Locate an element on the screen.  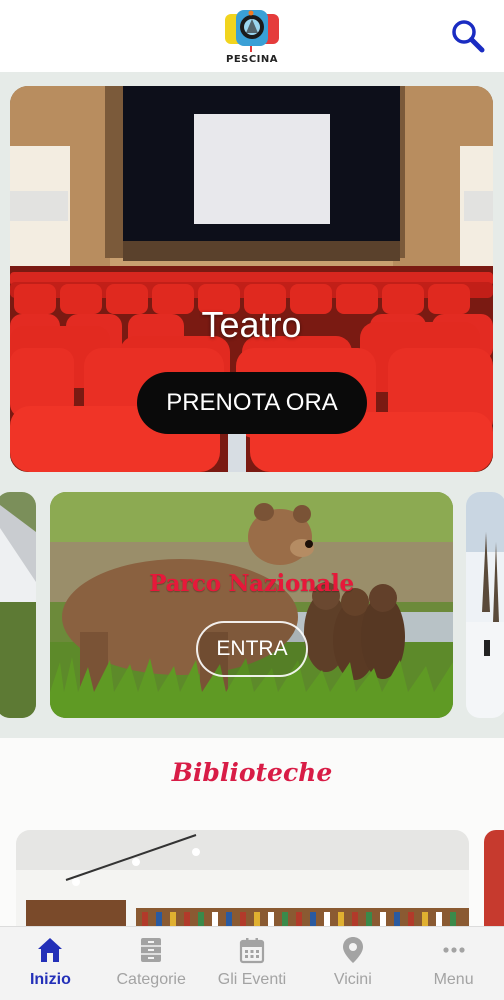
carousel-card-previous is located at coordinates (18, 605).